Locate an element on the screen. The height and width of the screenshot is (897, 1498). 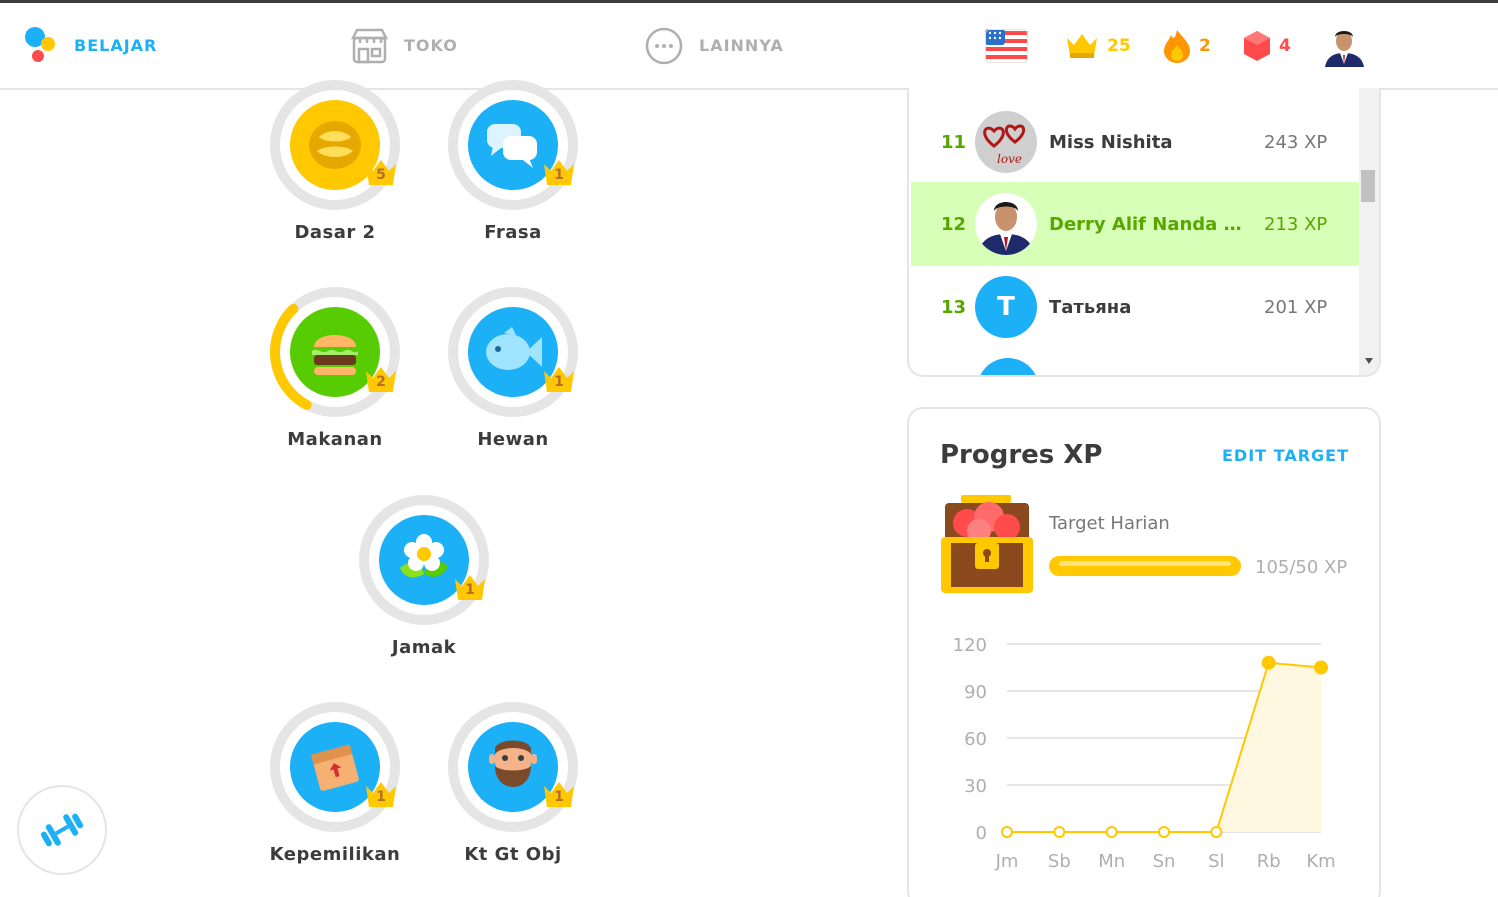
crowns-count: 25 is located at coordinates (1119, 45).